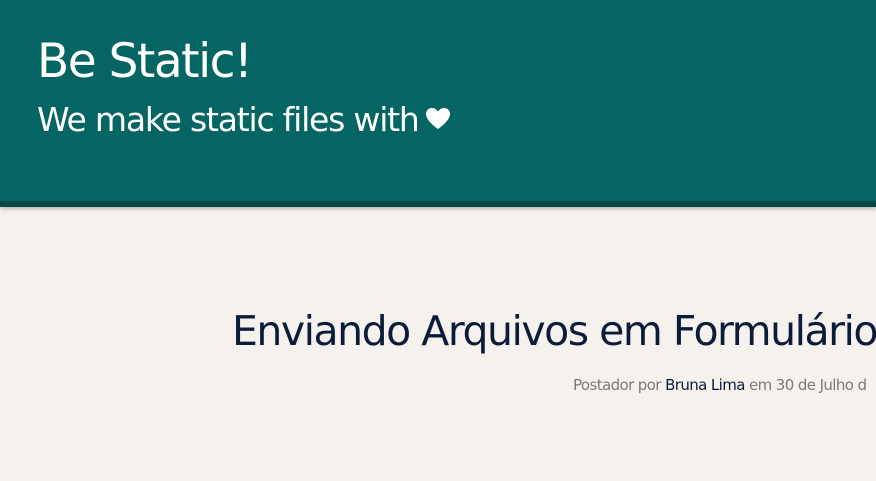 This screenshot has height=481, width=876. I want to click on site-title: Be Static!, so click(145, 62).